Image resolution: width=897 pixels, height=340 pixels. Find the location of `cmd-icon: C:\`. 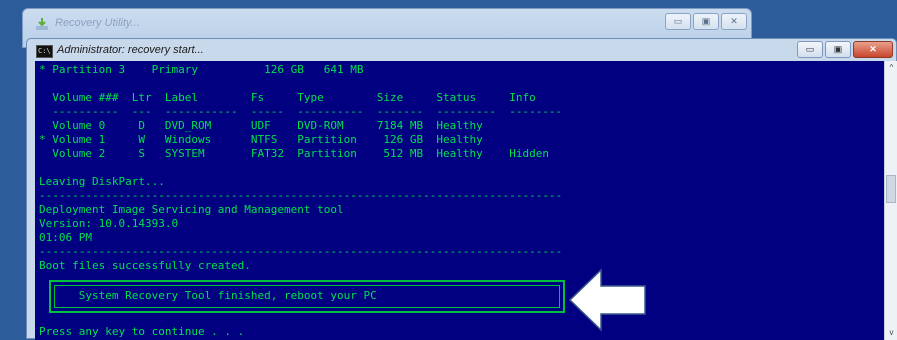

cmd-icon: C:\ is located at coordinates (44, 51).